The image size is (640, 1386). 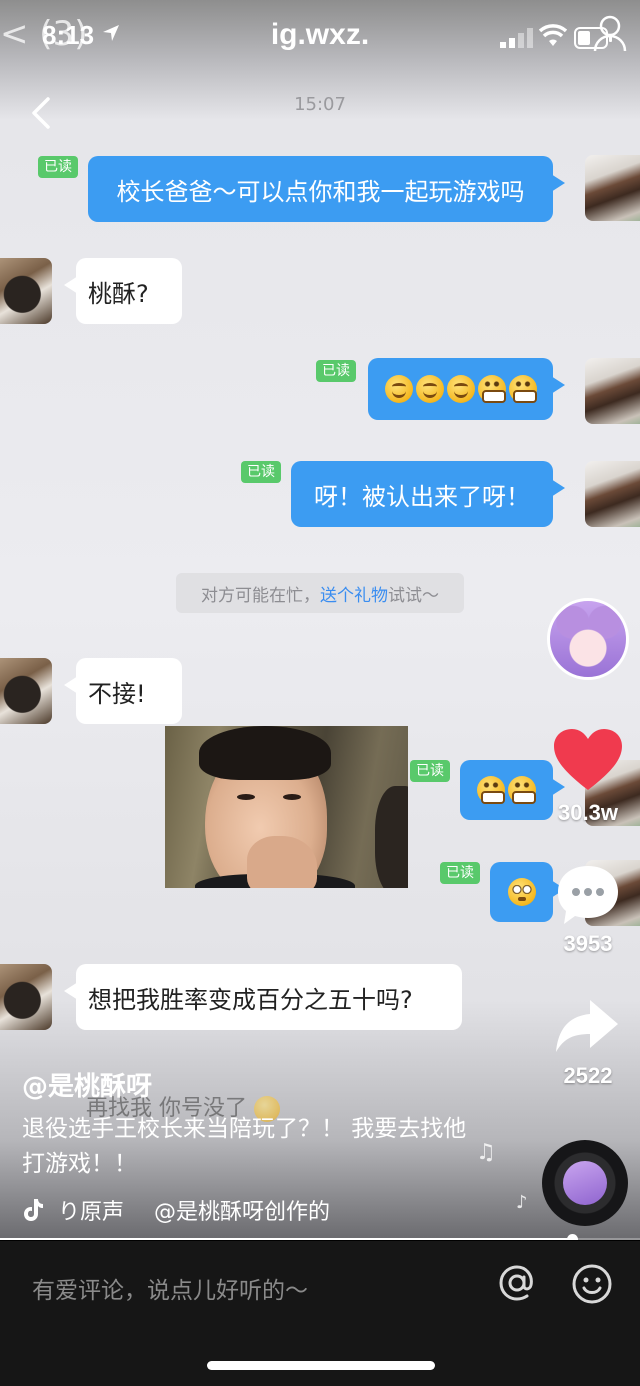 I want to click on like-heart-icon, so click(x=588, y=761).